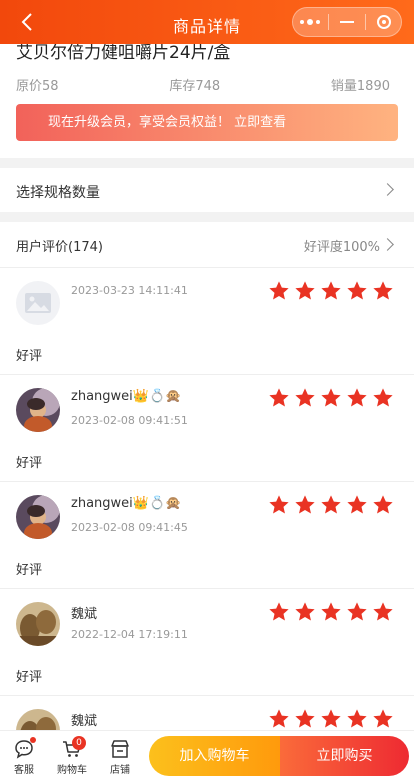 This screenshot has height=781, width=414. What do you see at coordinates (24, 757) in the screenshot?
I see `service-button: 客服` at bounding box center [24, 757].